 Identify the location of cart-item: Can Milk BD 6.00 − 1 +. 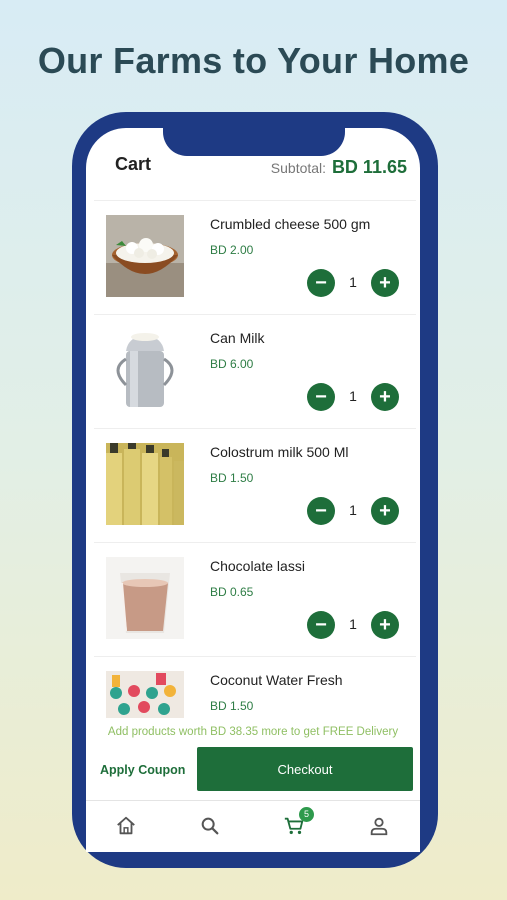
(255, 371).